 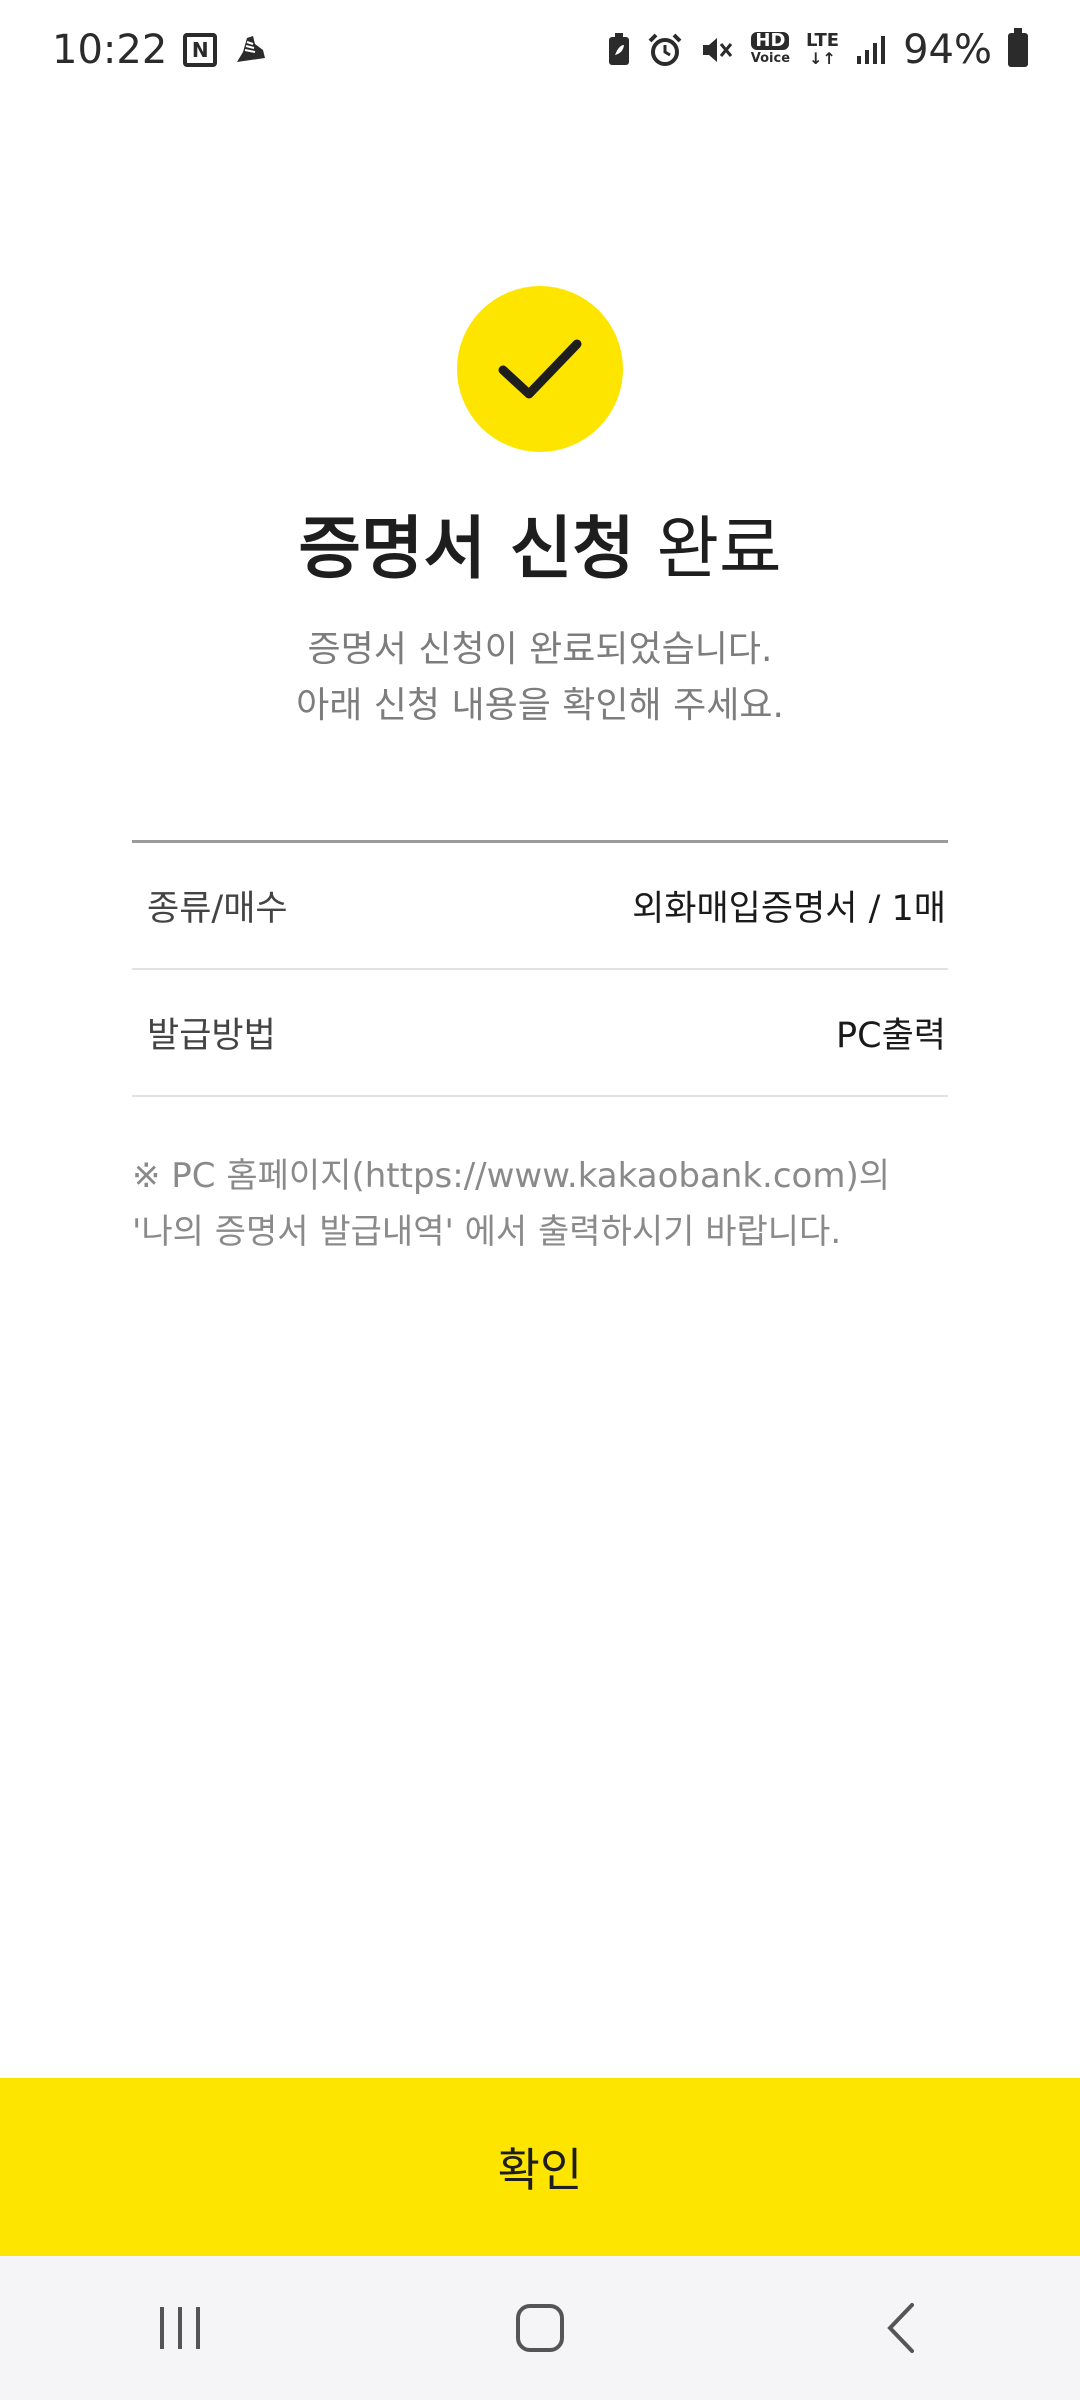 I want to click on detail-label: 종류/매수, so click(x=217, y=909).